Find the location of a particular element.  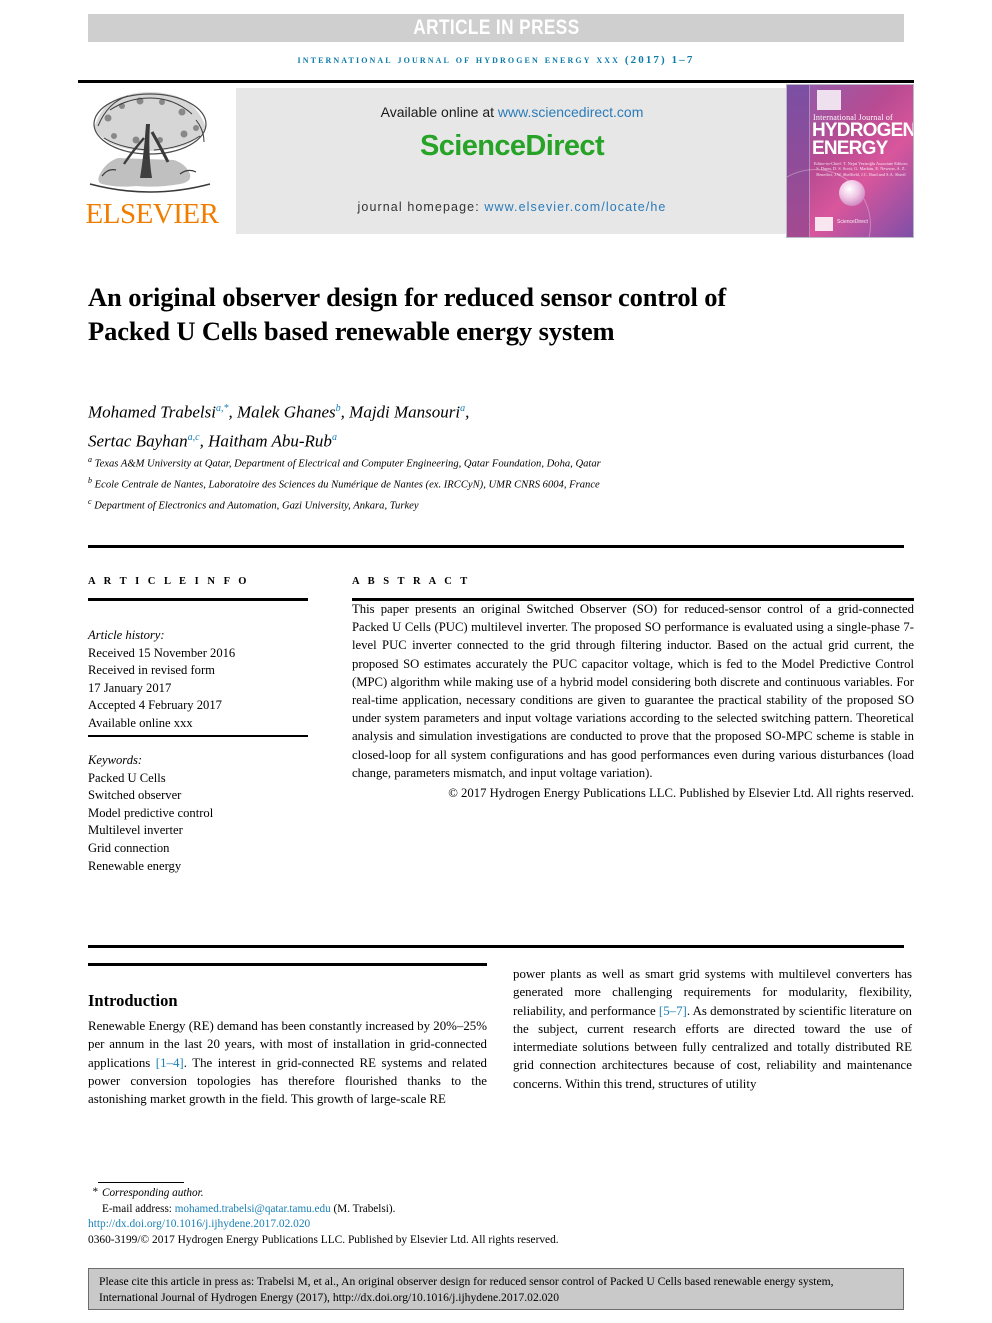

keyword-item: Multilevel inverter is located at coordinates (198, 831).